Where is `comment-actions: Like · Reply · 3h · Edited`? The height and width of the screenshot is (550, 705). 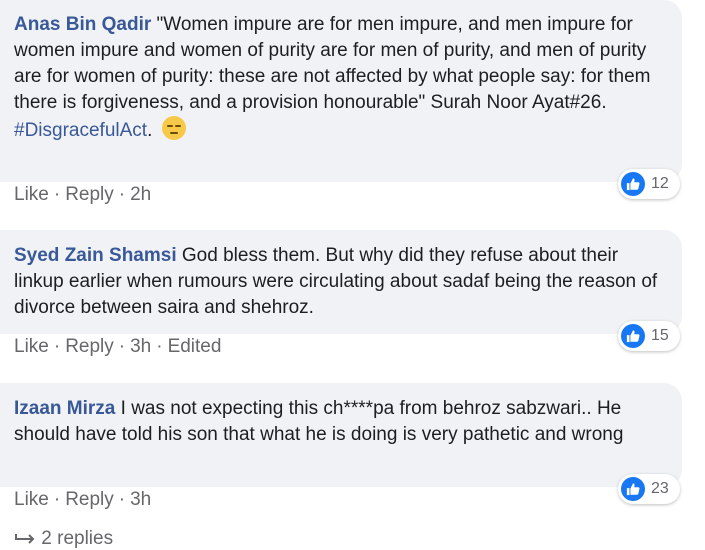
comment-actions: Like · Reply · 3h · Edited is located at coordinates (118, 346).